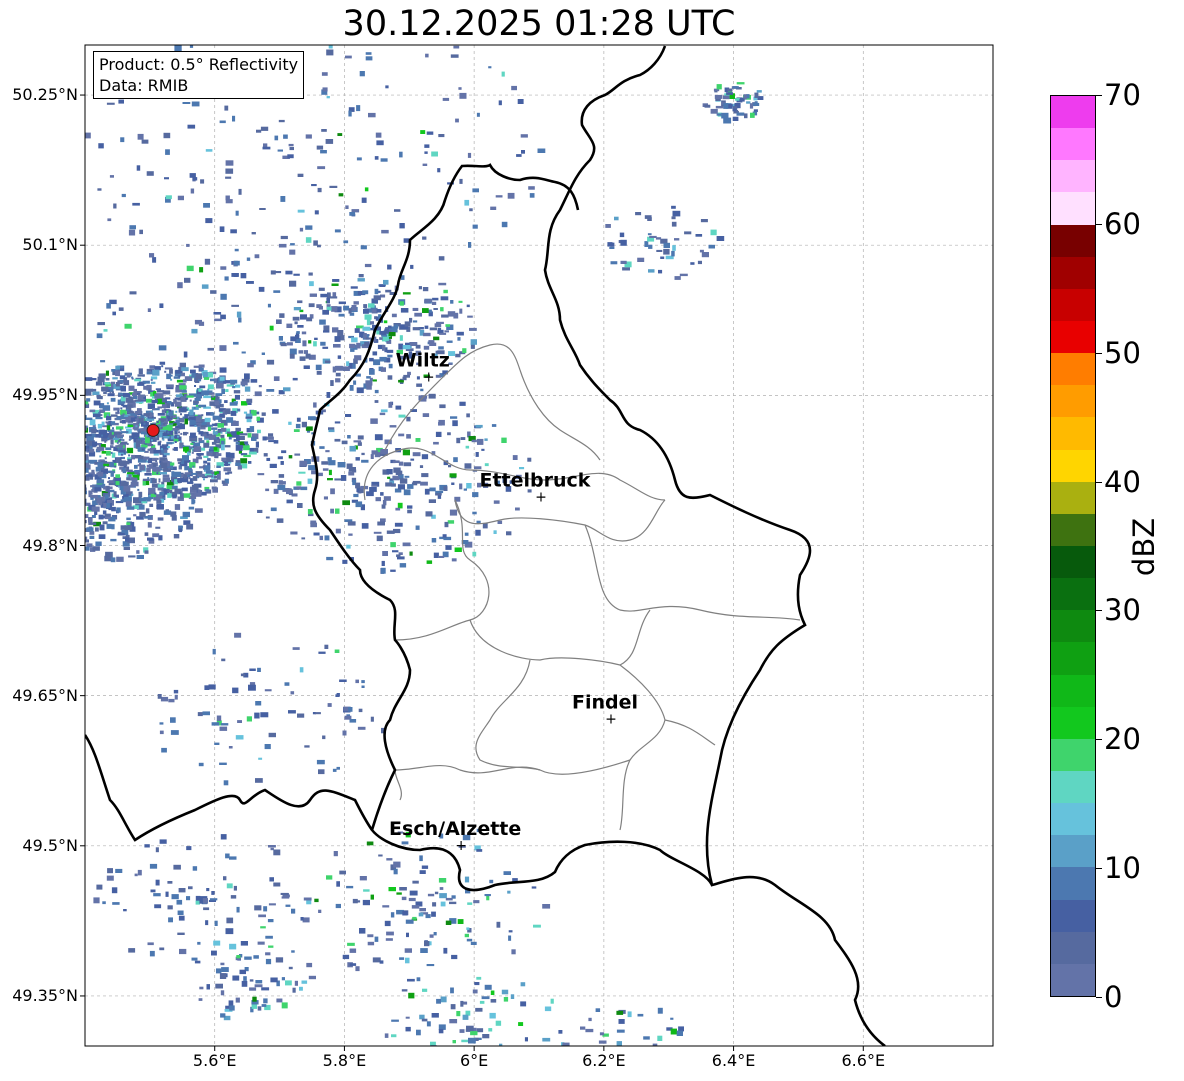  Describe the element at coordinates (1073, 337) in the screenshot. I see `colorbar-segment` at that location.